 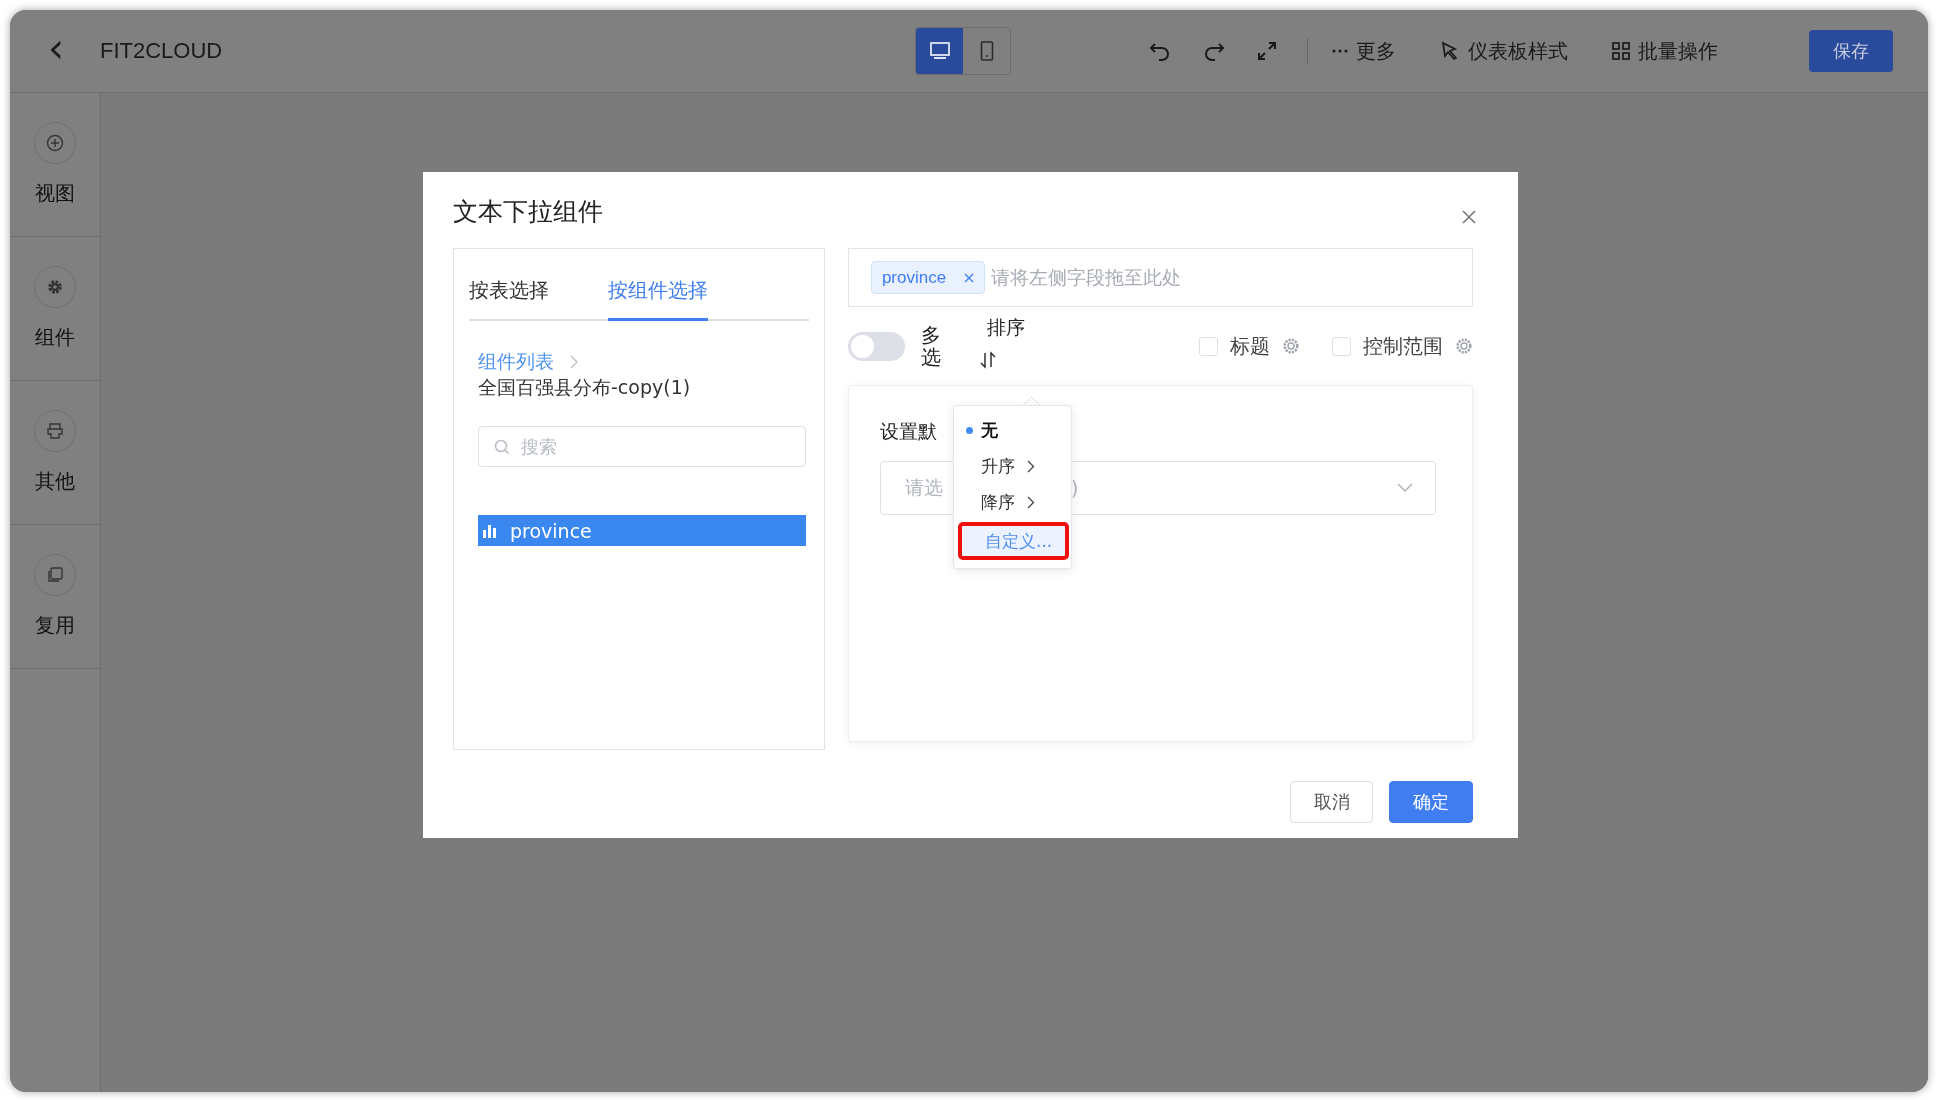 I want to click on checkbox-label: 控制范围, so click(x=1403, y=346).